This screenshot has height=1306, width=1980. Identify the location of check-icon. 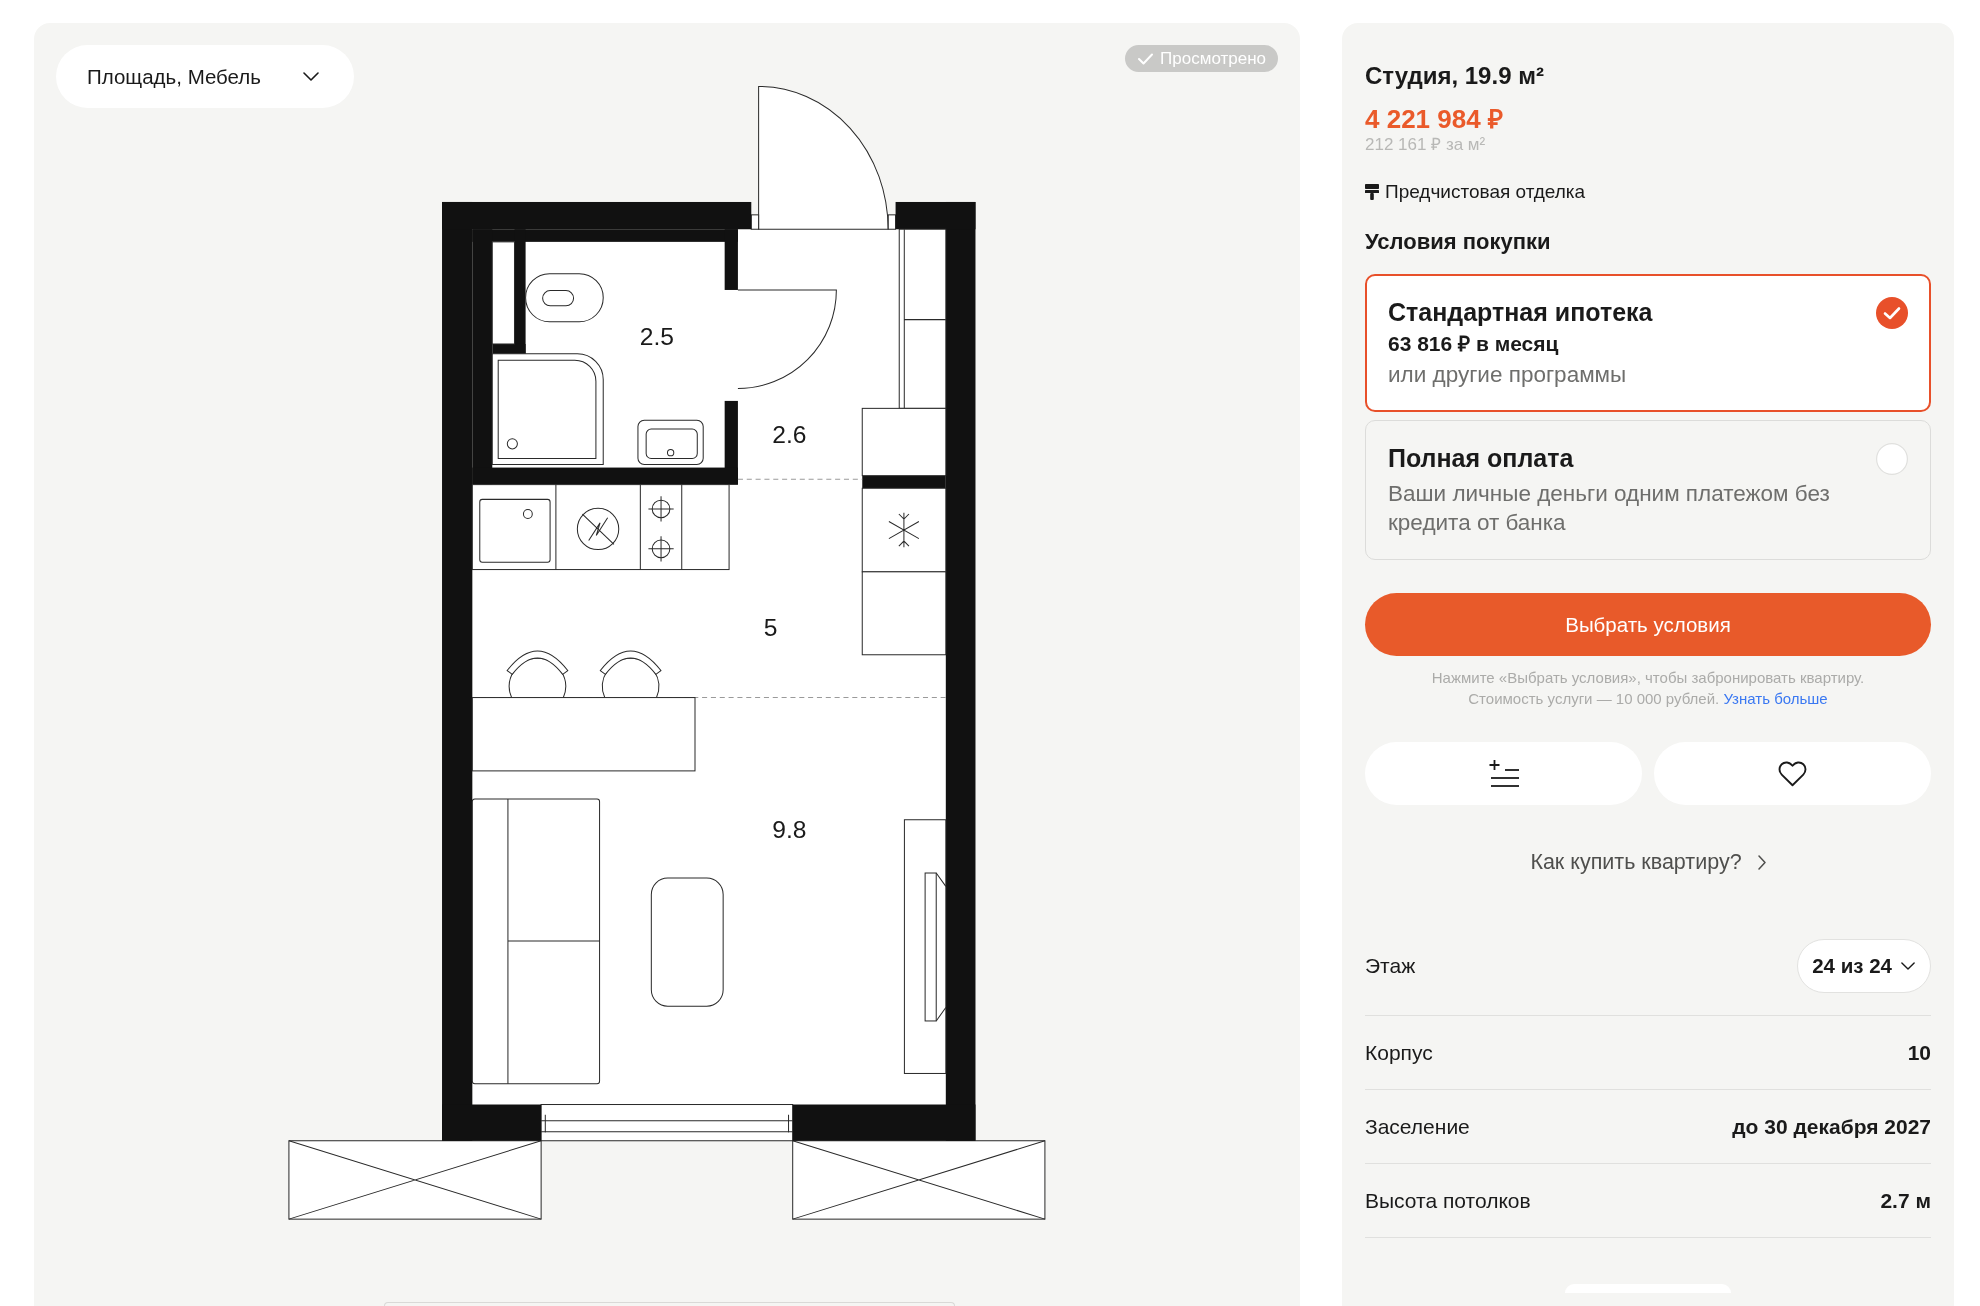
(1146, 58).